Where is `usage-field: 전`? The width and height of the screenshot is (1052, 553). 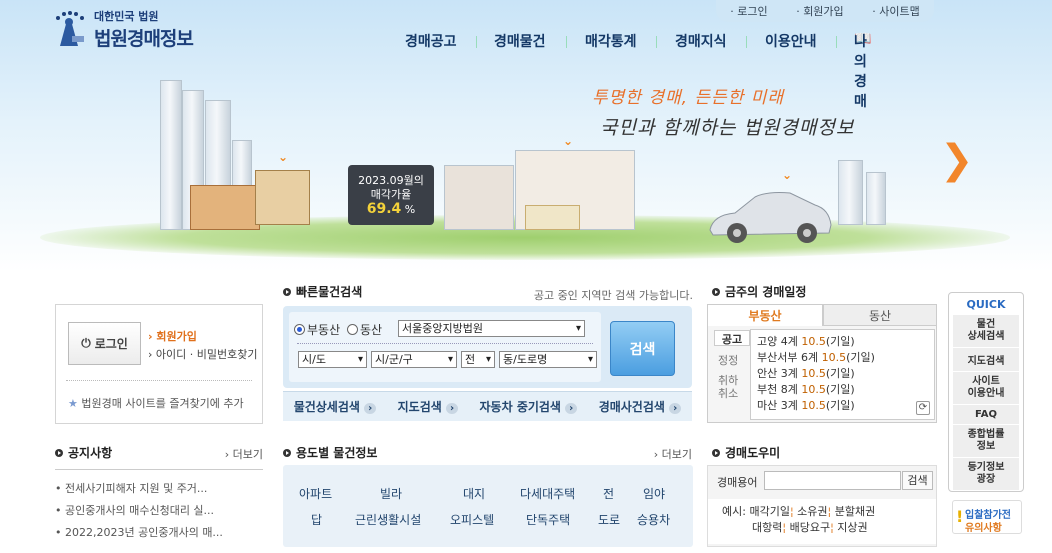
usage-field: 전 is located at coordinates (608, 493).